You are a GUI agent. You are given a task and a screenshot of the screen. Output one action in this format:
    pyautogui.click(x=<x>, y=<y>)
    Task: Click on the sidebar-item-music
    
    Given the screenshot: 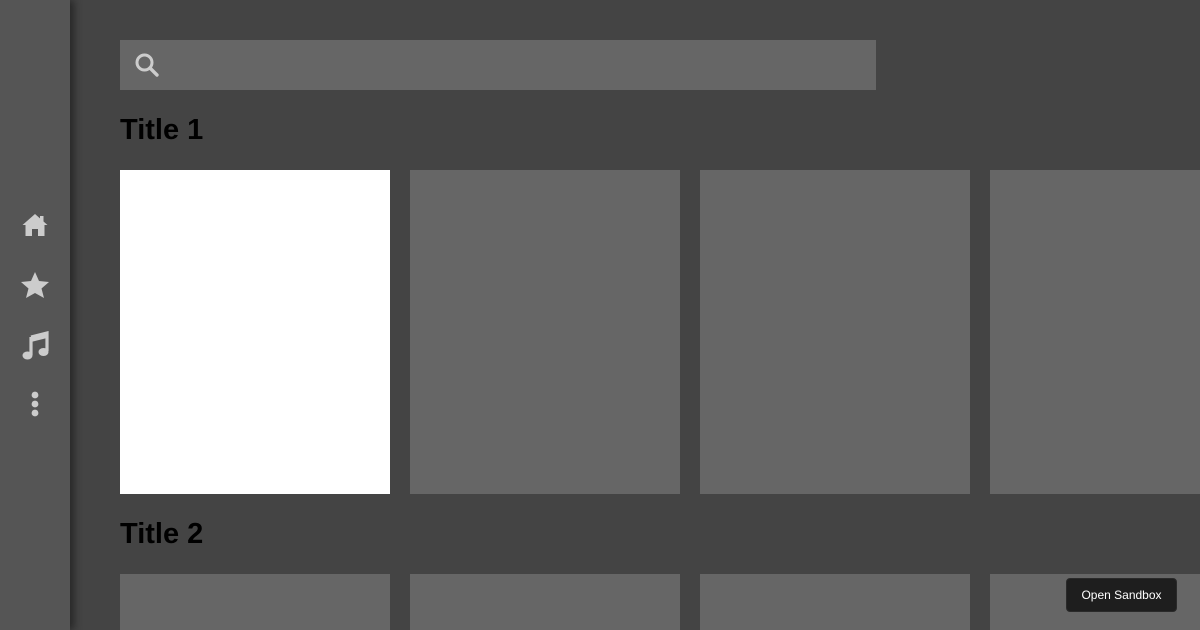 What is the action you would take?
    pyautogui.click(x=35, y=346)
    